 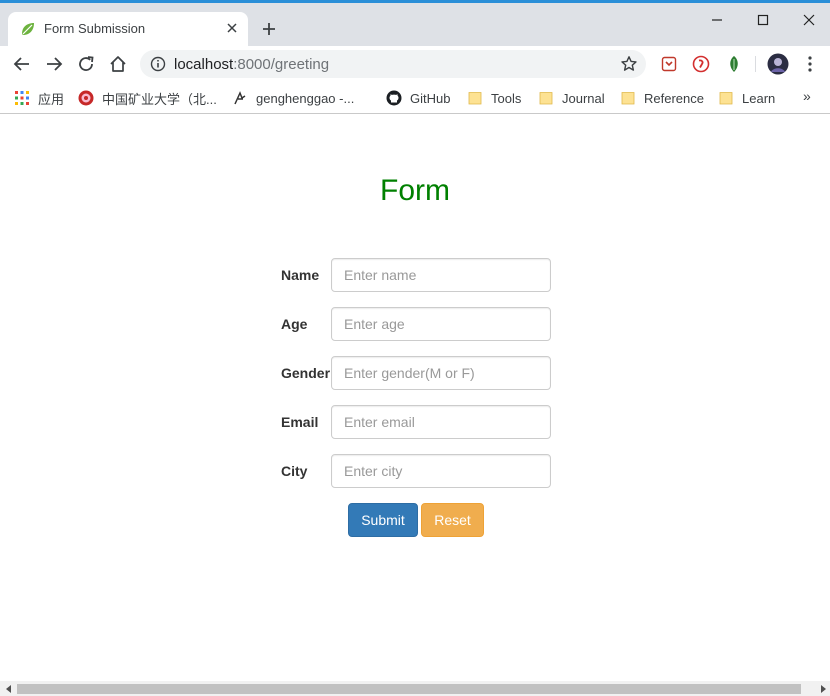 What do you see at coordinates (22, 98) in the screenshot?
I see `apps-grid-icon` at bounding box center [22, 98].